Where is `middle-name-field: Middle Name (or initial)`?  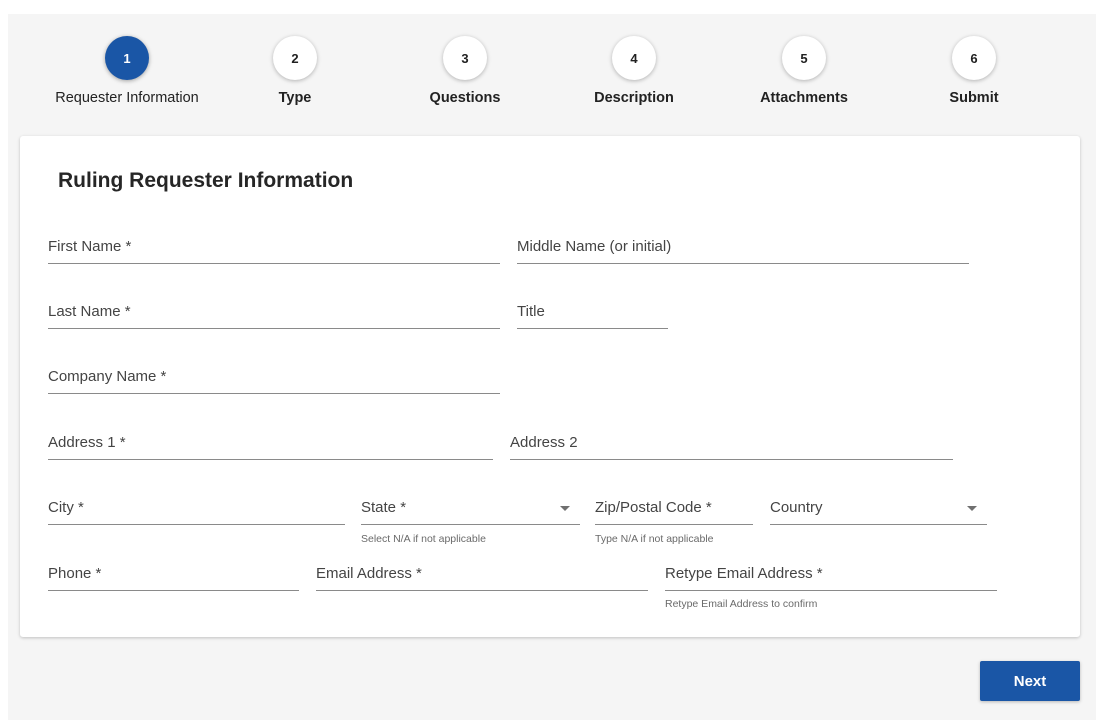 middle-name-field: Middle Name (or initial) is located at coordinates (743, 247).